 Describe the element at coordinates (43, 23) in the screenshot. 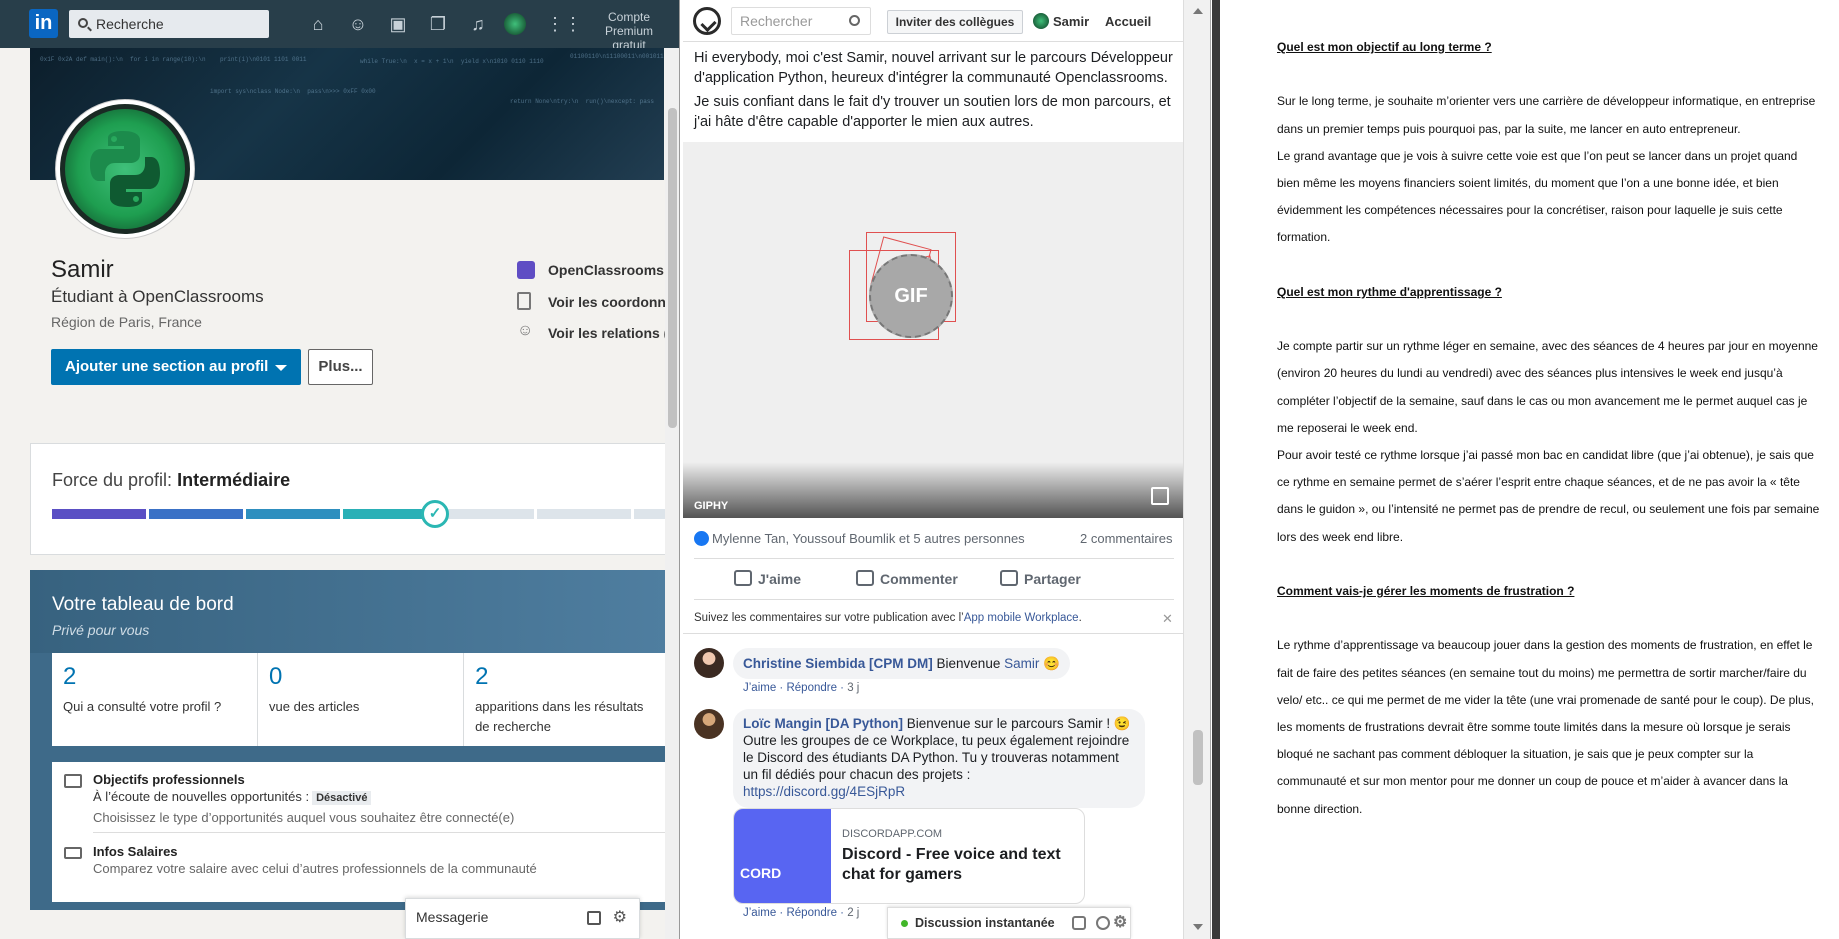

I see `linkedin-logo: in` at that location.